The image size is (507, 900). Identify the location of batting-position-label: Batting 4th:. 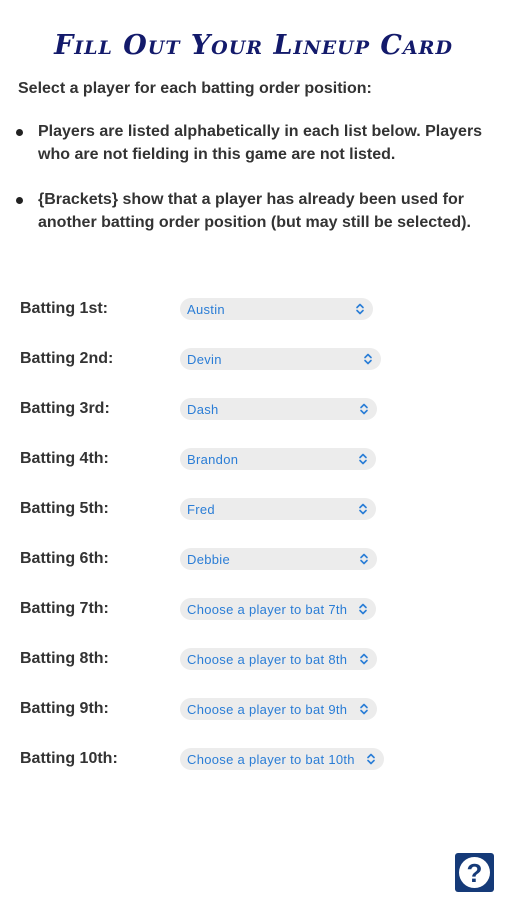
(64, 458).